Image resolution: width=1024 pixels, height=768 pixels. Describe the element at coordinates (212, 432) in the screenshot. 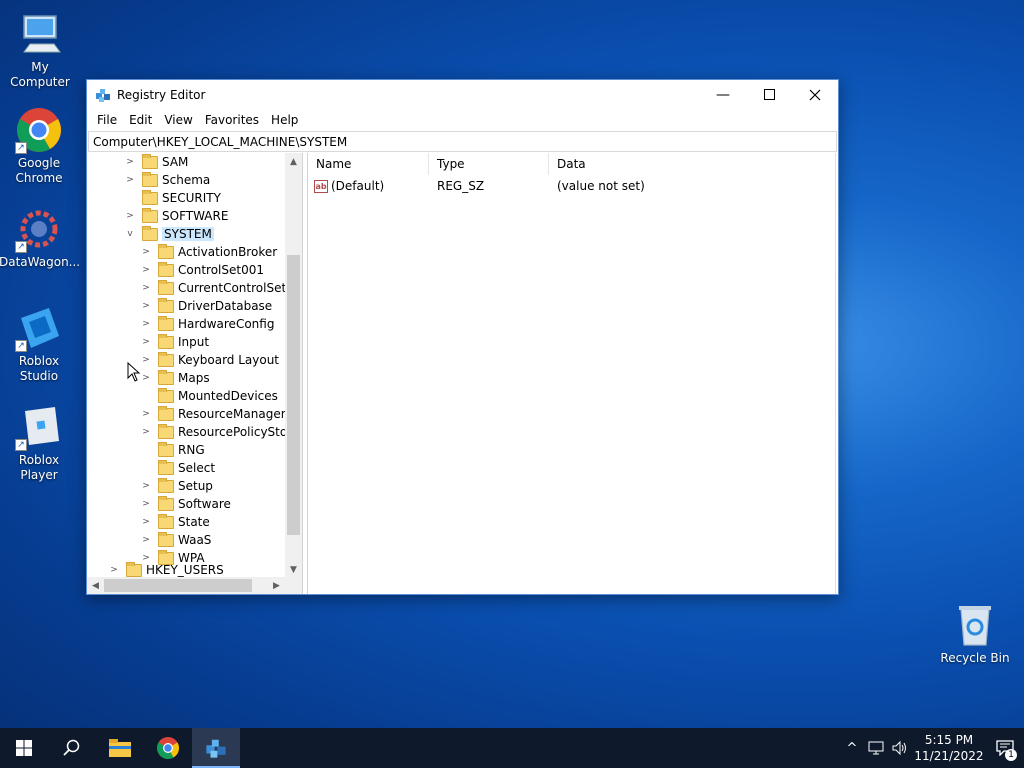

I see `tree-item-resourcepolicystore: > ResourcePolicyStore` at that location.